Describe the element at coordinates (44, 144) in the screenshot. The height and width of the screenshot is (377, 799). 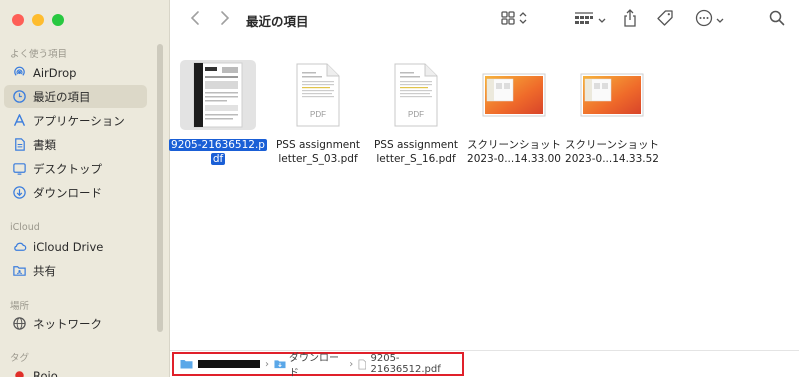
I see `sidebar-item-label: 書類` at that location.